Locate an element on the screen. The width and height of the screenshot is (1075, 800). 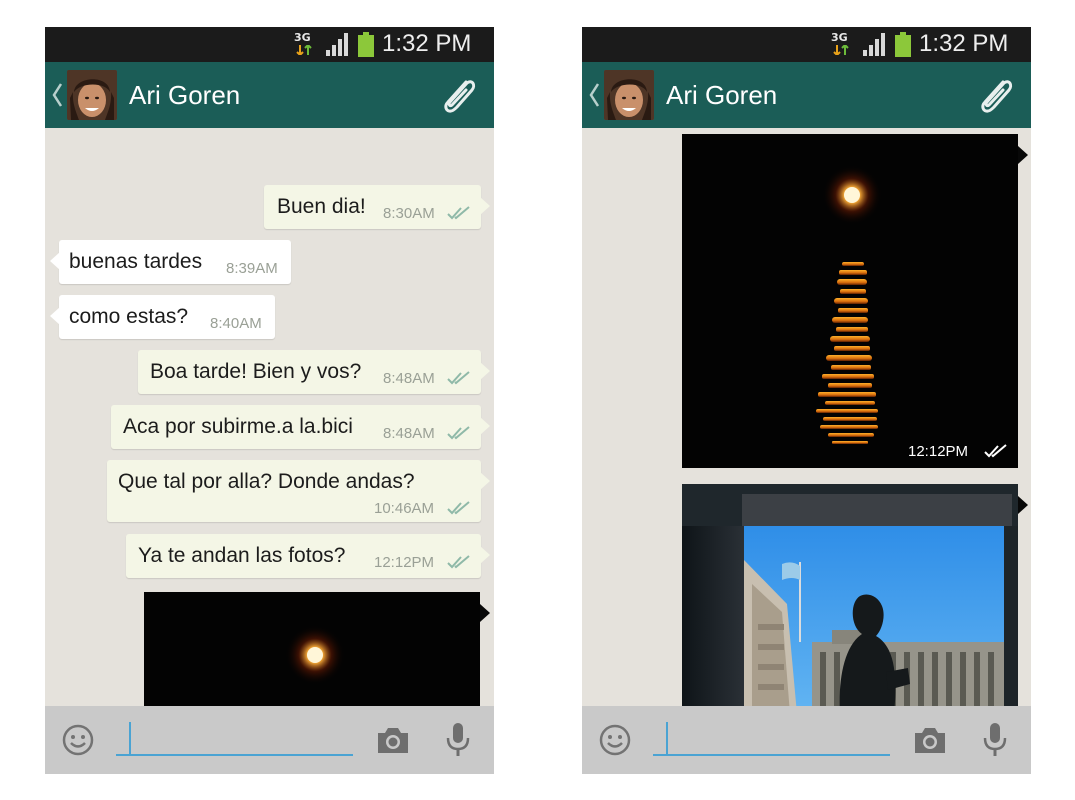
message-text: Que tal por alla? Donde andas? is located at coordinates (266, 481).